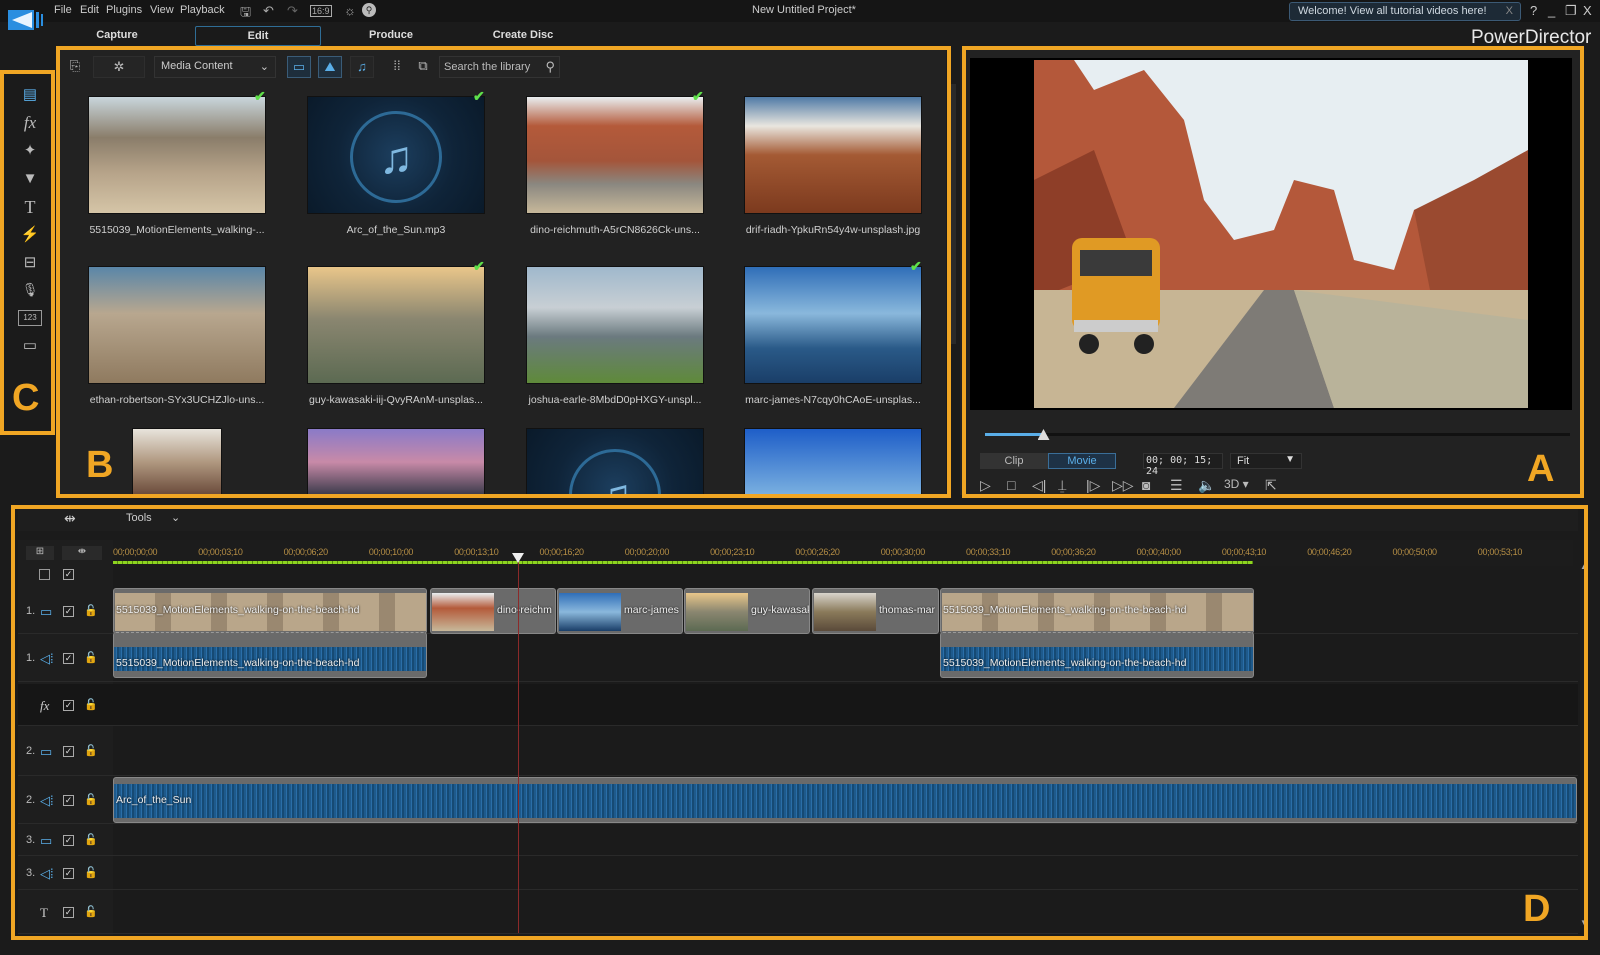 This screenshot has height=955, width=1600. What do you see at coordinates (1509, 11) in the screenshot?
I see `close-icon: X` at bounding box center [1509, 11].